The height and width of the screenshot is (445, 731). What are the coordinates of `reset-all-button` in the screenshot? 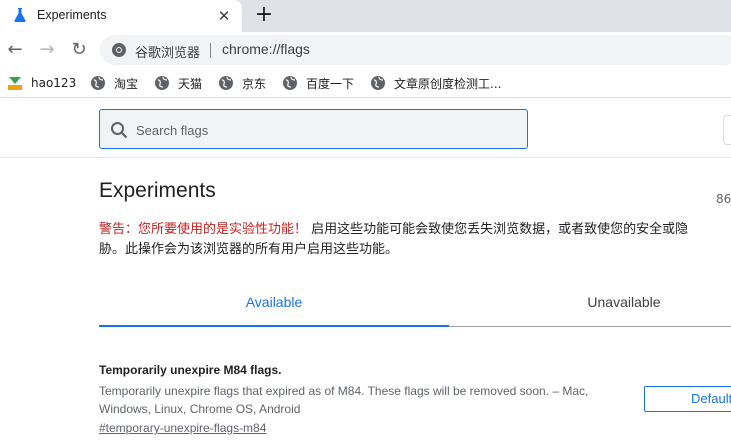 It's located at (727, 130).